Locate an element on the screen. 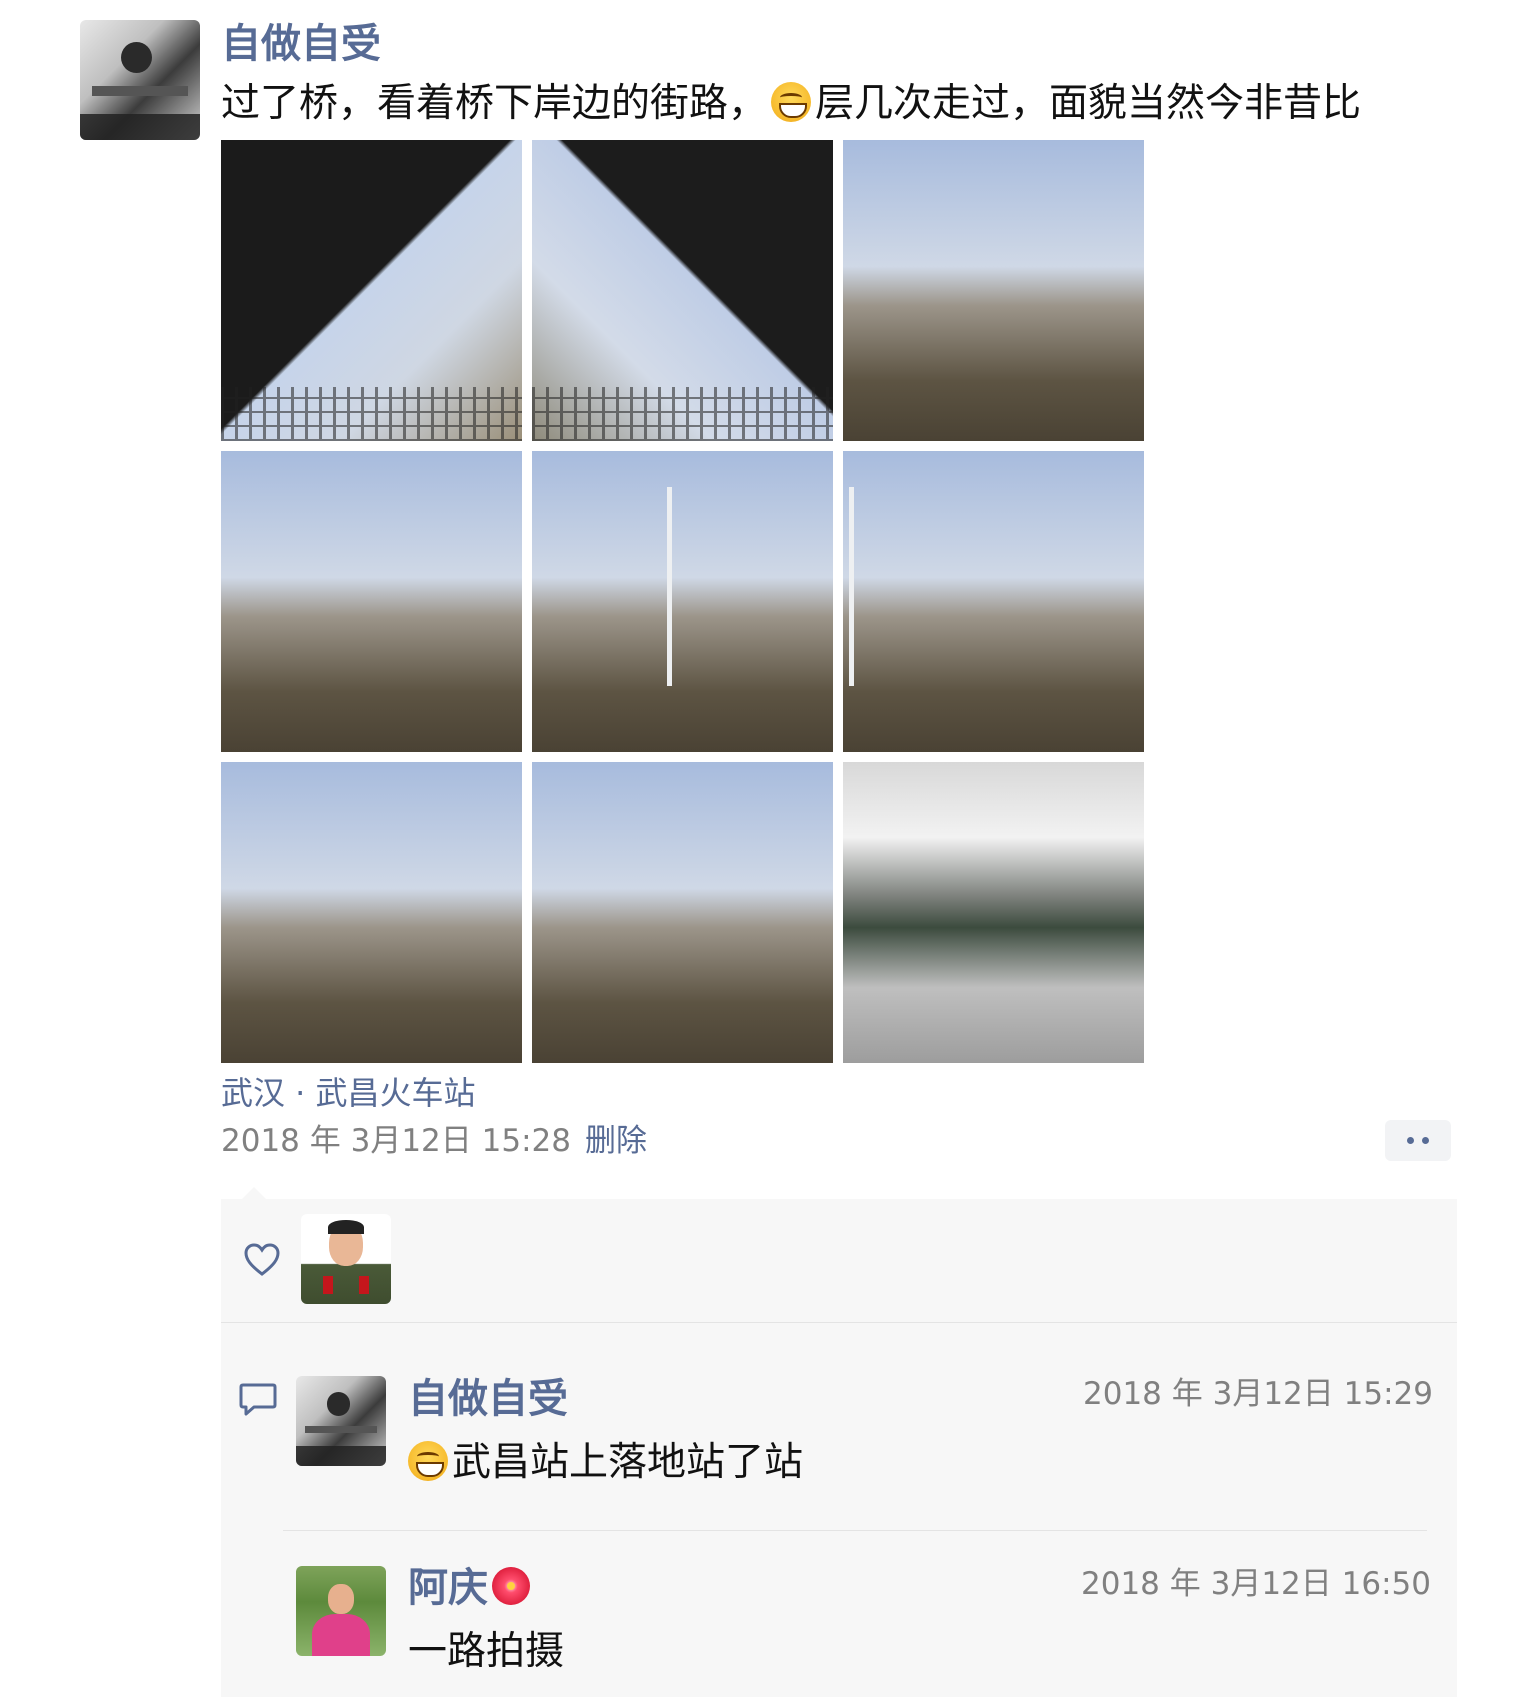 The height and width of the screenshot is (1697, 1536). liker-avatar is located at coordinates (346, 1259).